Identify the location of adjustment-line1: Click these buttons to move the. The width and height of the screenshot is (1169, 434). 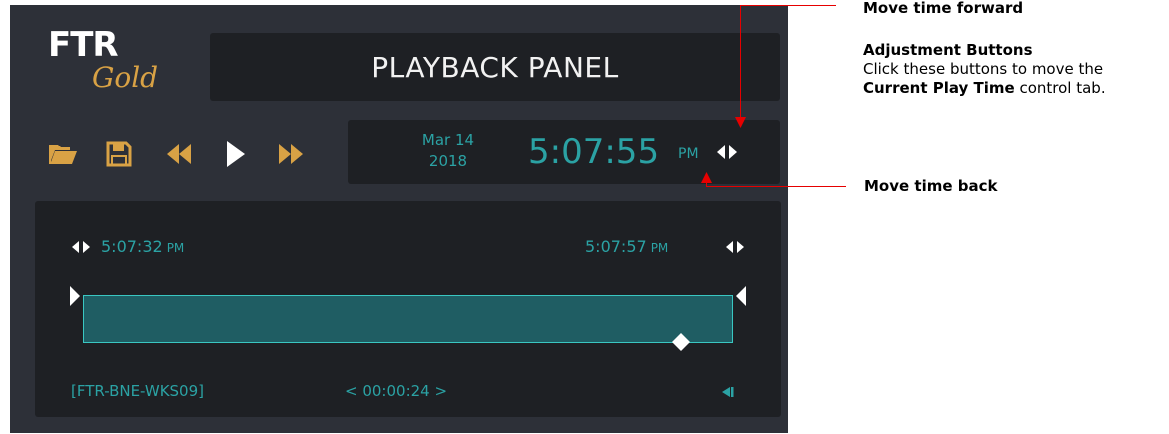
(983, 69).